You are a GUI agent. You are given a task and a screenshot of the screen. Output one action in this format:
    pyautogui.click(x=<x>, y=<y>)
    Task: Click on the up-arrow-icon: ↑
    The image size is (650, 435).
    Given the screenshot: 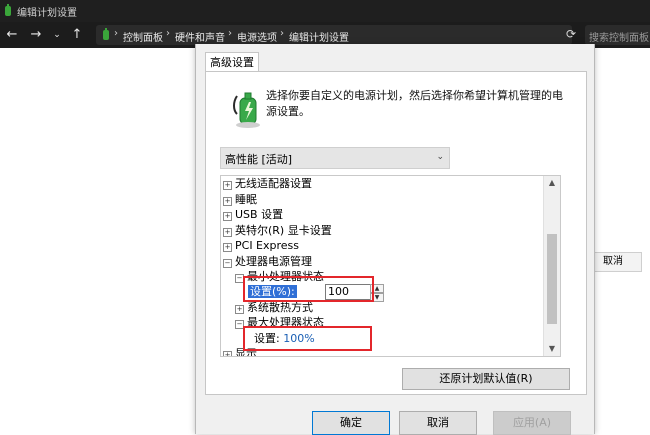 What is the action you would take?
    pyautogui.click(x=77, y=35)
    